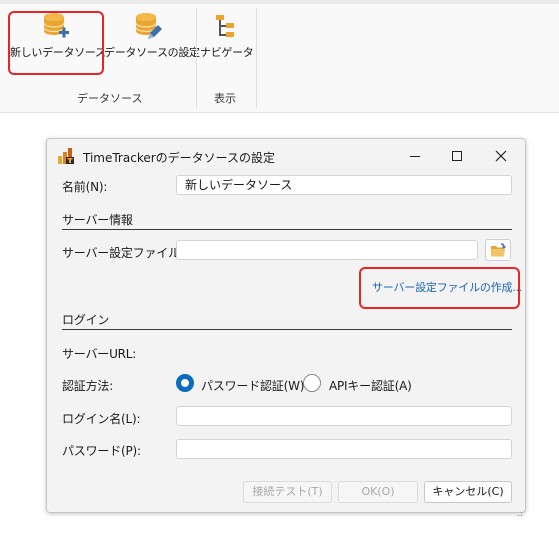 The width and height of the screenshot is (559, 548). What do you see at coordinates (312, 383) in the screenshot?
I see `api-key-auth-radio` at bounding box center [312, 383].